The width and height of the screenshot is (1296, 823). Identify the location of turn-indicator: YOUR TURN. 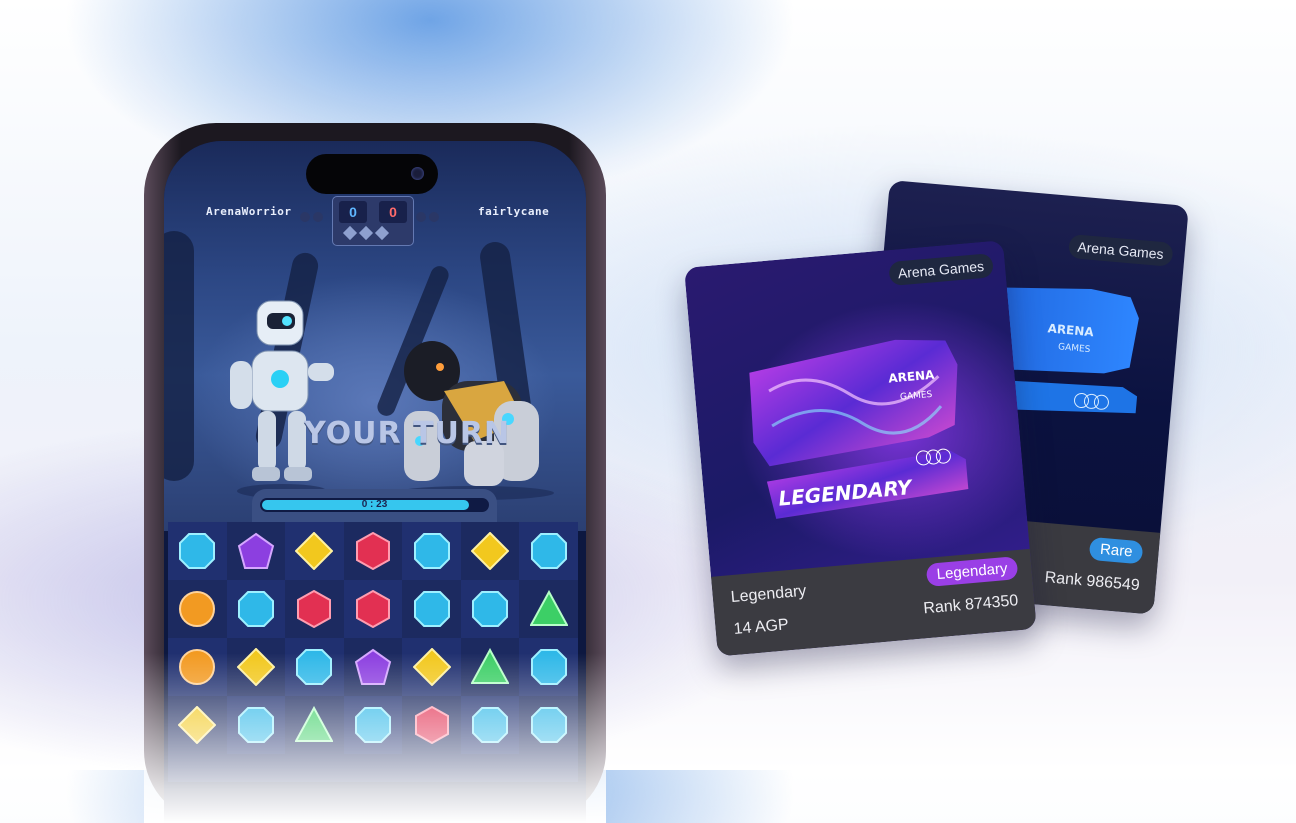
(407, 433).